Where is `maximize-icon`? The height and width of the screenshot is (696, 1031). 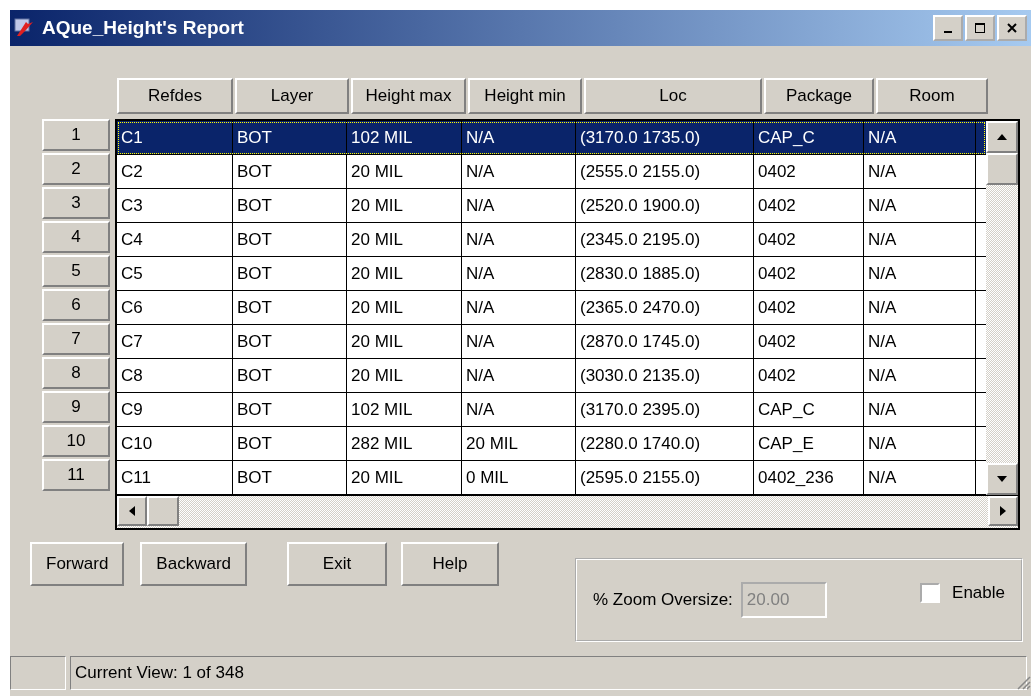 maximize-icon is located at coordinates (980, 28).